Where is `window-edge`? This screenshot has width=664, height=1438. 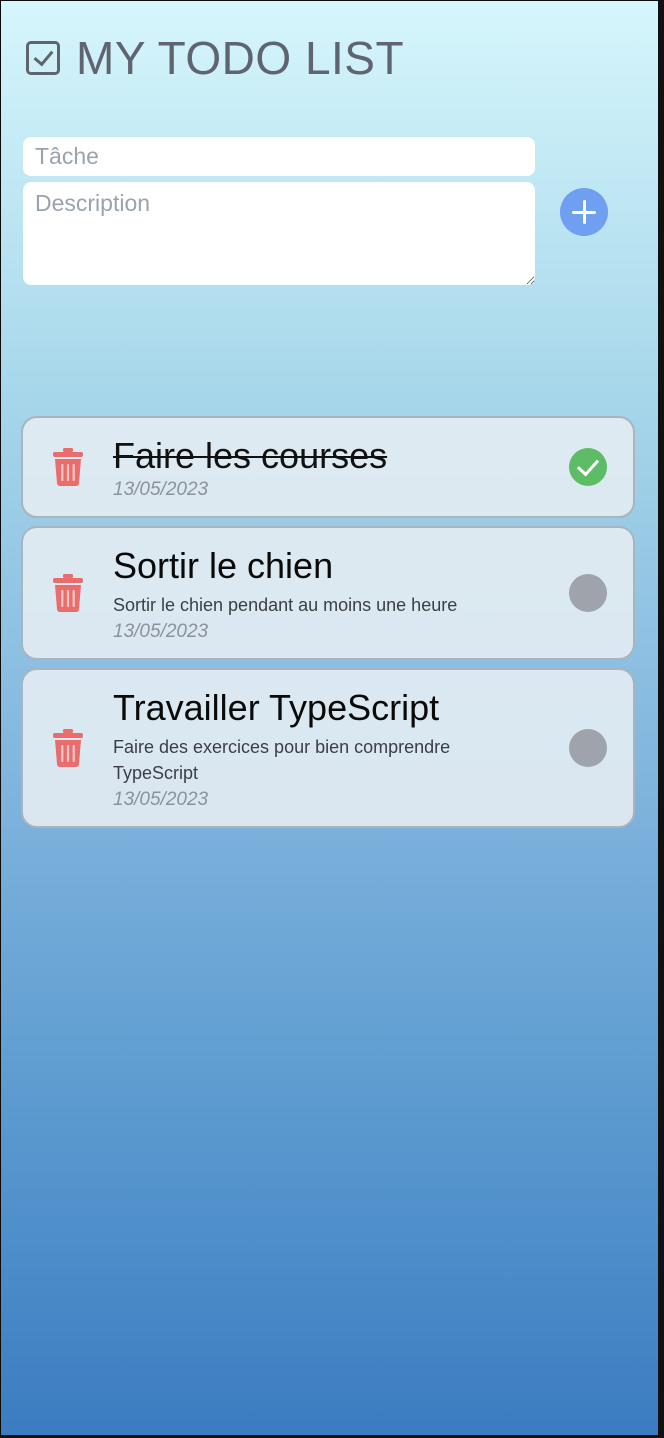
window-edge is located at coordinates (661, 719).